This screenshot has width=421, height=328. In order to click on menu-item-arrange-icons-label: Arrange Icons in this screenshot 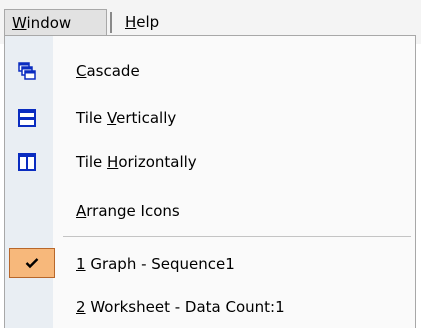, I will do `click(128, 211)`.